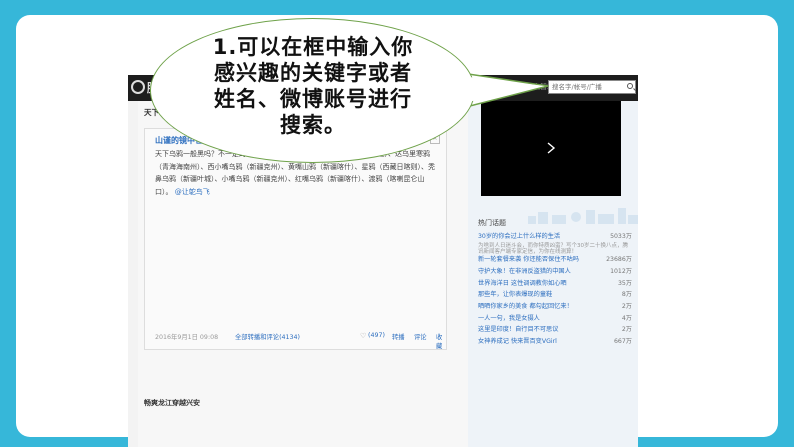 This screenshot has height=447, width=794. I want to click on hot-topic-item: 女神养成记 快来晋百变VGirl 667万, so click(555, 342).